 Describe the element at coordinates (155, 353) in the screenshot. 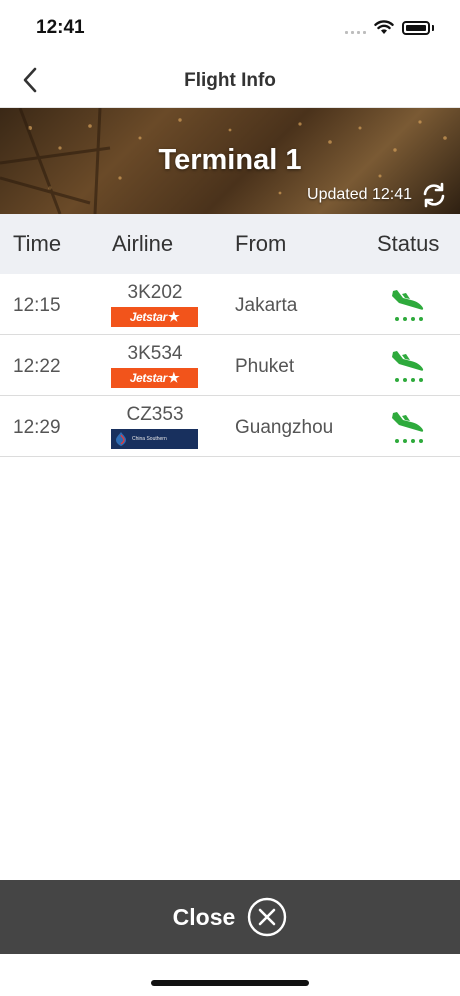

I see `flight-number: 3K534` at that location.